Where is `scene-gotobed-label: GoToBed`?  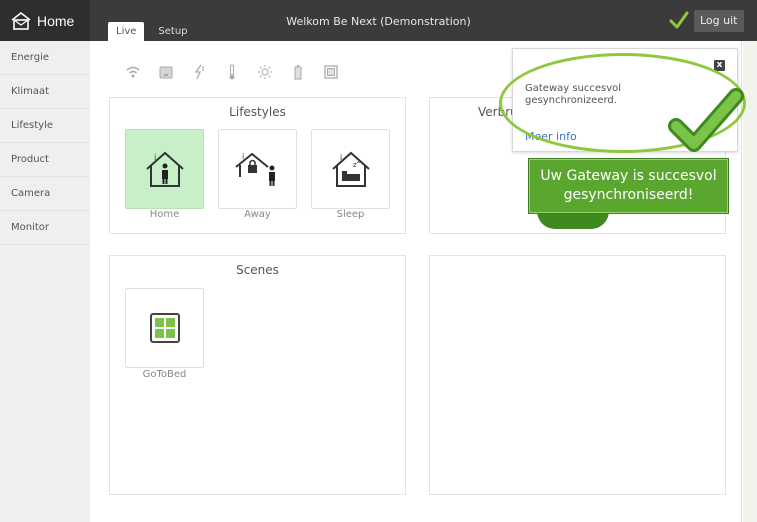
scene-gotobed-label: GoToBed is located at coordinates (164, 374).